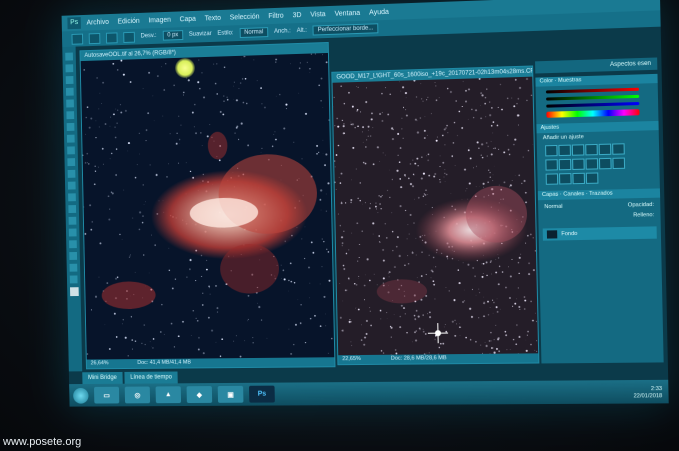 This screenshot has width=679, height=451. What do you see at coordinates (111, 37) in the screenshot?
I see `add-selection-icon` at bounding box center [111, 37].